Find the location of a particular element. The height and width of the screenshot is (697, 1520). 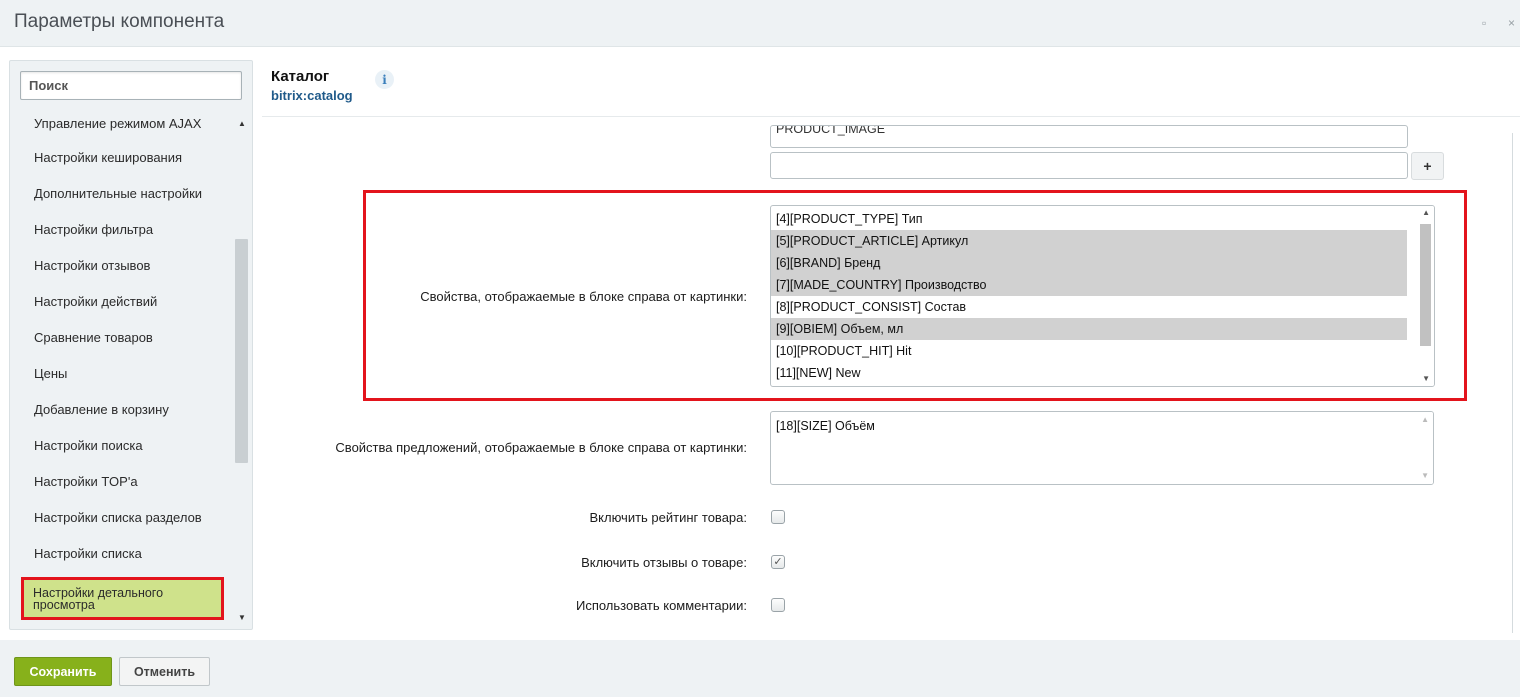

sidebar-item-list: Настройки списка is located at coordinates (122, 553).